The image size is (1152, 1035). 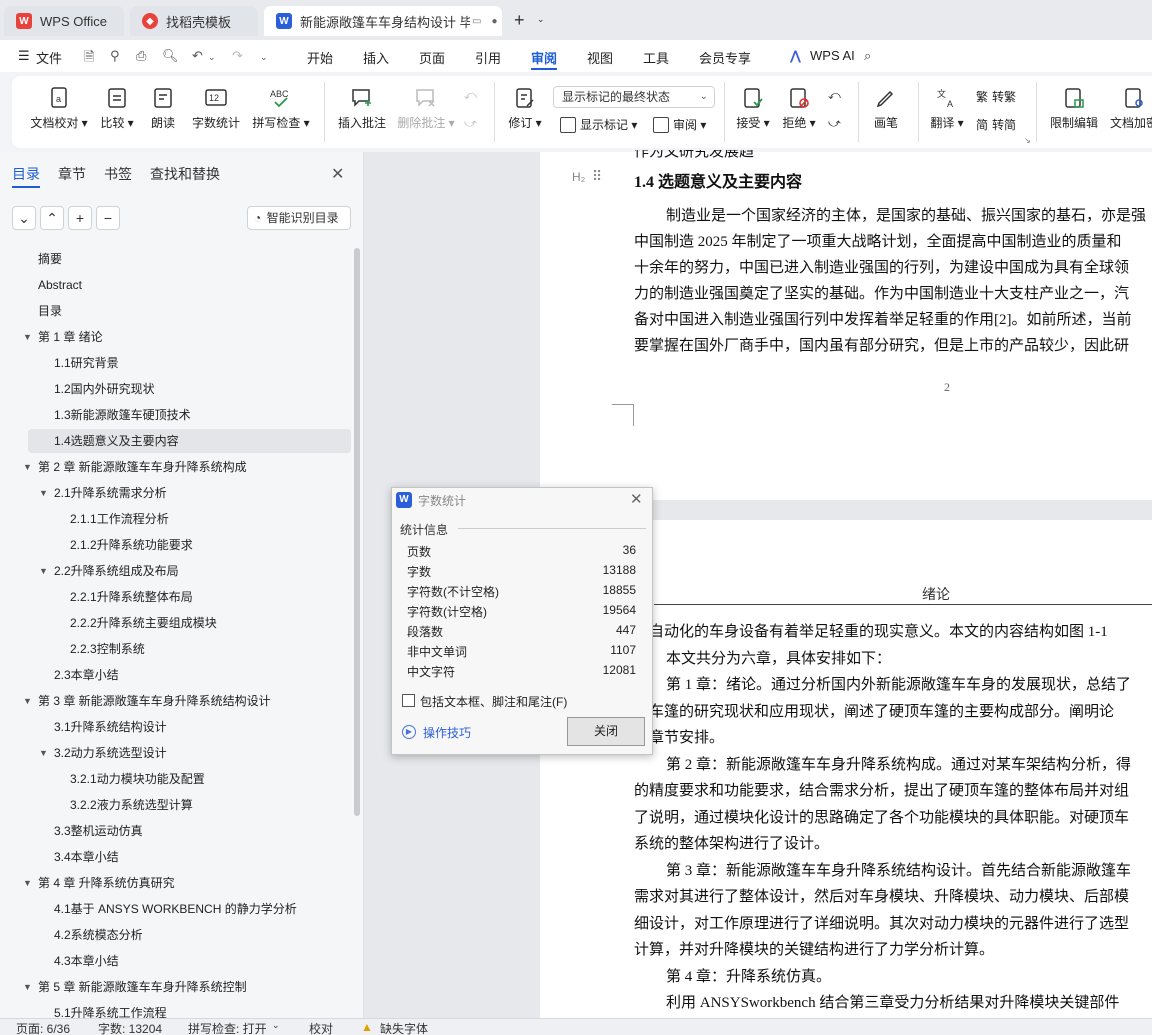 I want to click on toc-item: 摘要, so click(x=50, y=259).